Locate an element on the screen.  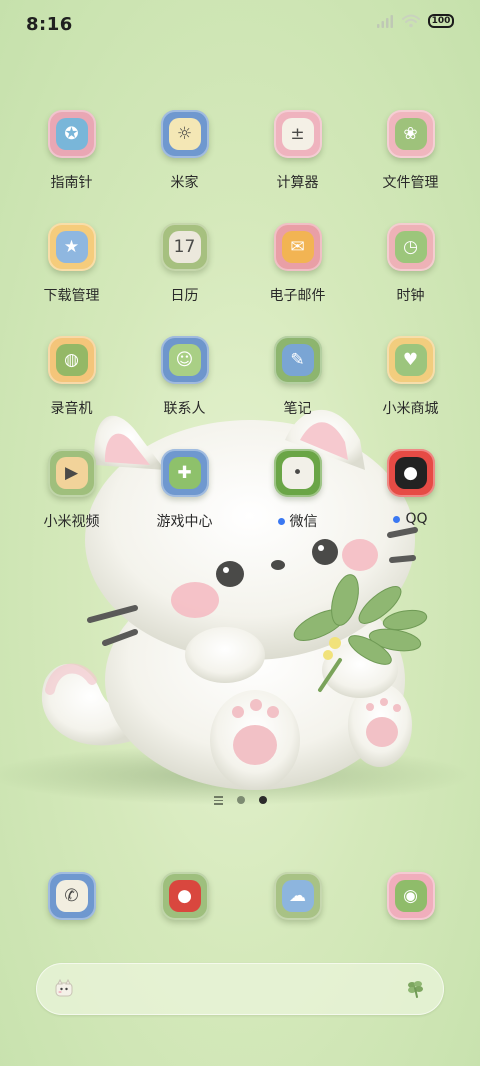
battery-icon: 100 is located at coordinates (441, 21).